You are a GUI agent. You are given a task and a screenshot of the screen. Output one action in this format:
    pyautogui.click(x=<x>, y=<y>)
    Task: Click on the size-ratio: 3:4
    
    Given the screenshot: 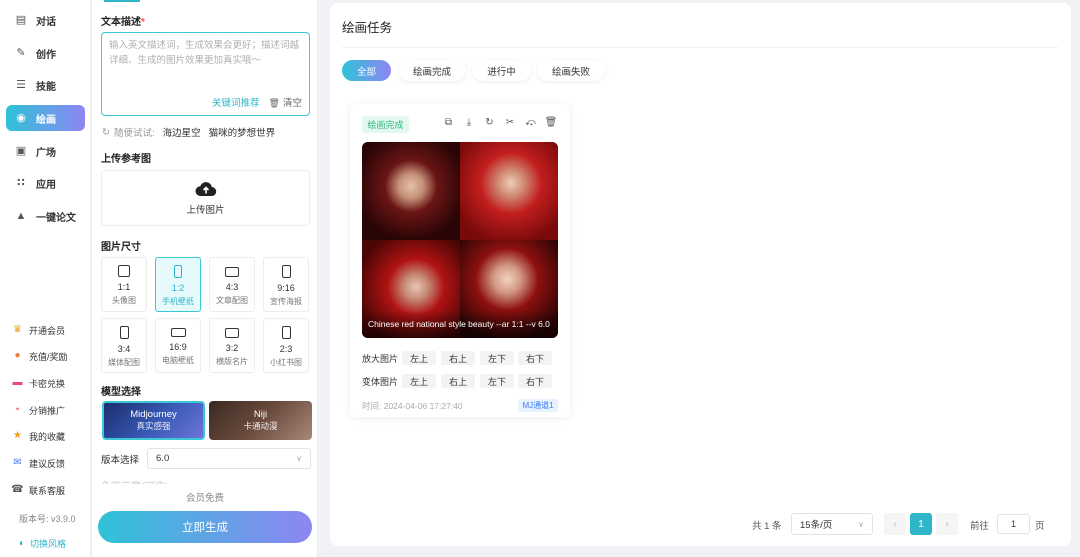 What is the action you would take?
    pyautogui.click(x=124, y=349)
    